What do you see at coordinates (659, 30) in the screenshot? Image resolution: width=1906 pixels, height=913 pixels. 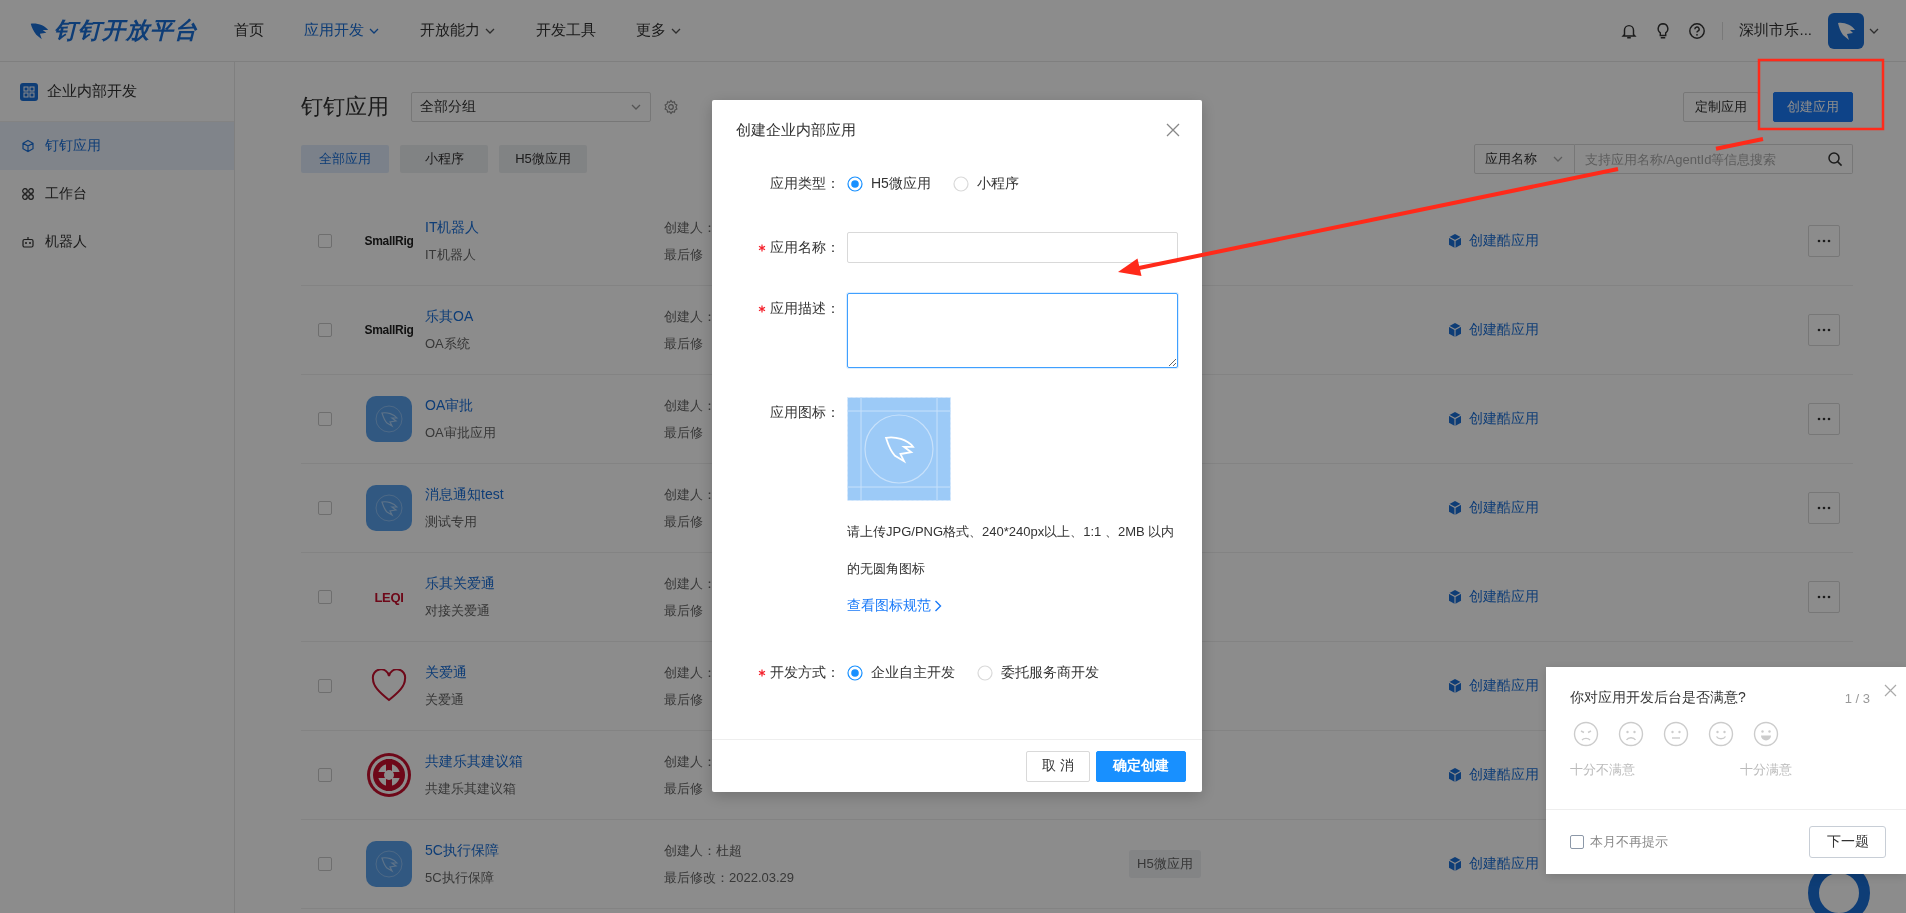 I see `nav-item: 更多` at bounding box center [659, 30].